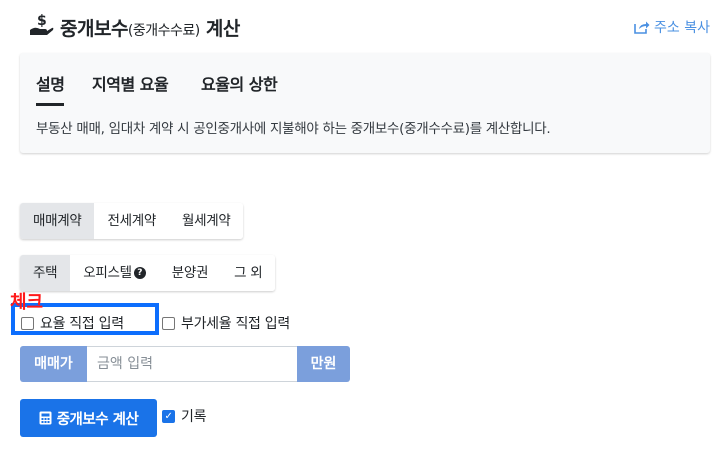 The width and height of the screenshot is (724, 451). What do you see at coordinates (190, 273) in the screenshot?
I see `property-presale-button: 분양권` at bounding box center [190, 273].